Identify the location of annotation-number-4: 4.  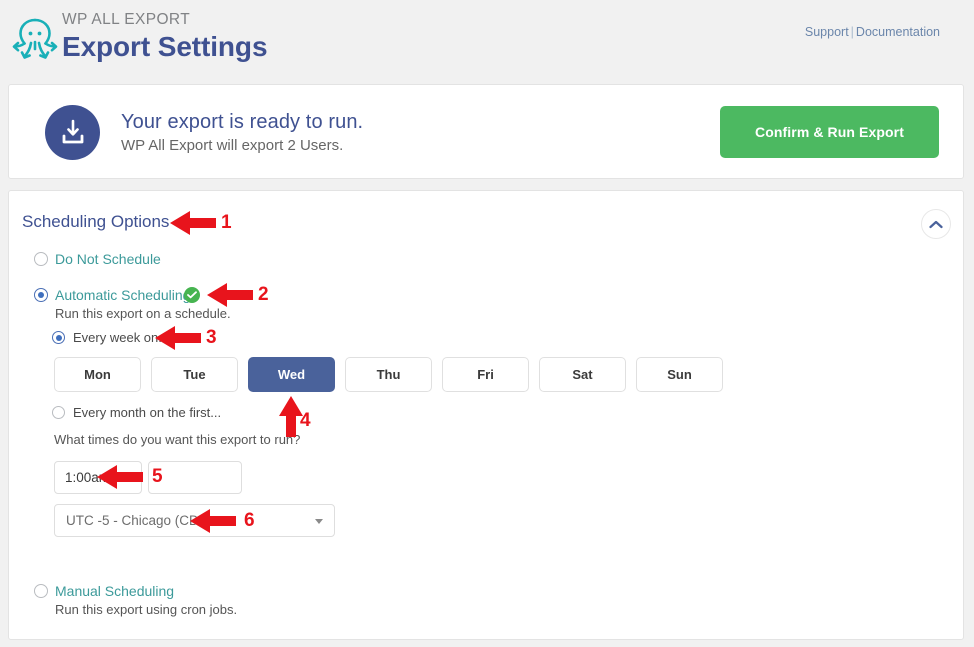
(305, 420).